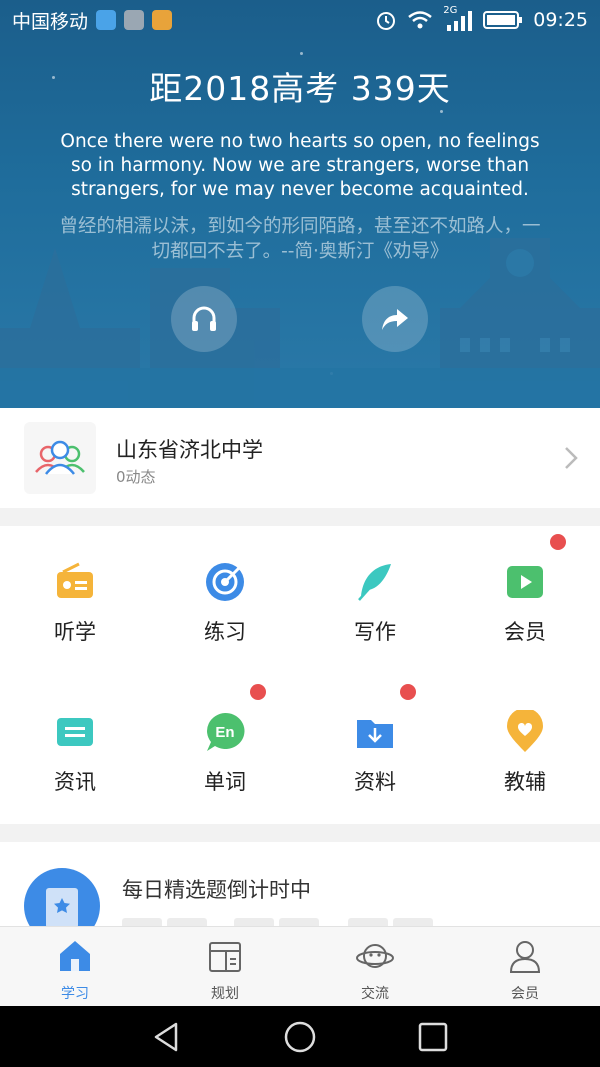 The width and height of the screenshot is (600, 1067). Describe the element at coordinates (375, 632) in the screenshot. I see `feature-label: 写作` at that location.